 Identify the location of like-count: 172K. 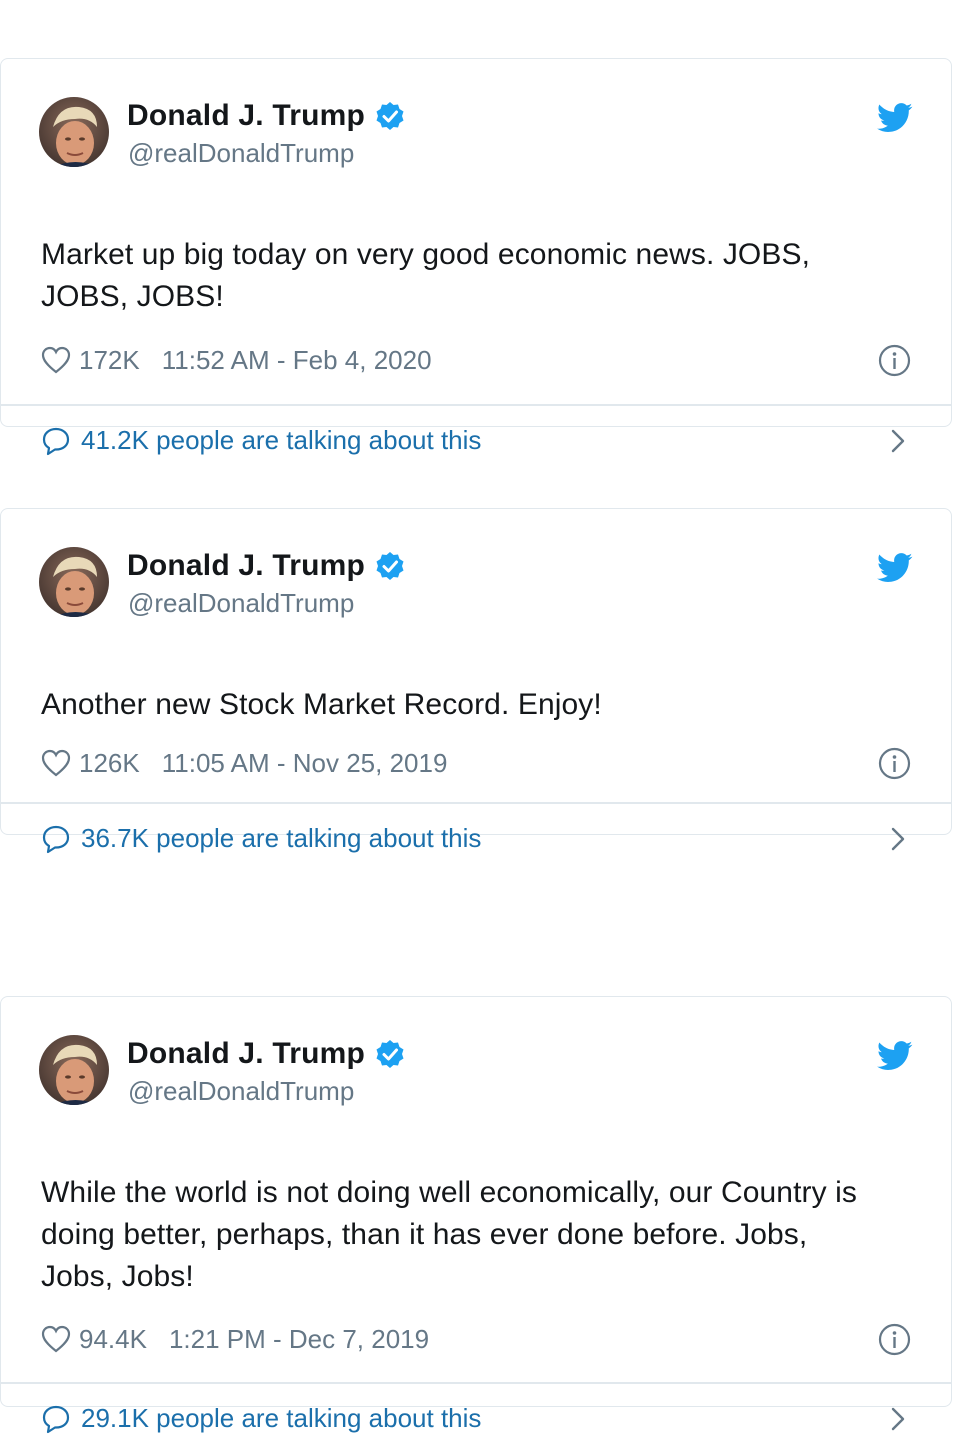
(109, 359).